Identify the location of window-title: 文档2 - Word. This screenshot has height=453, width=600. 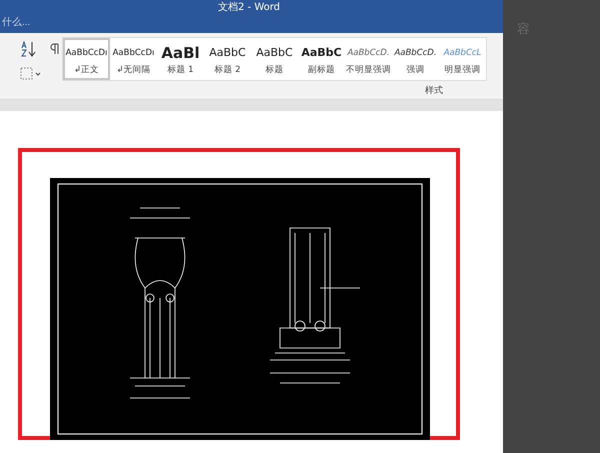
(249, 7).